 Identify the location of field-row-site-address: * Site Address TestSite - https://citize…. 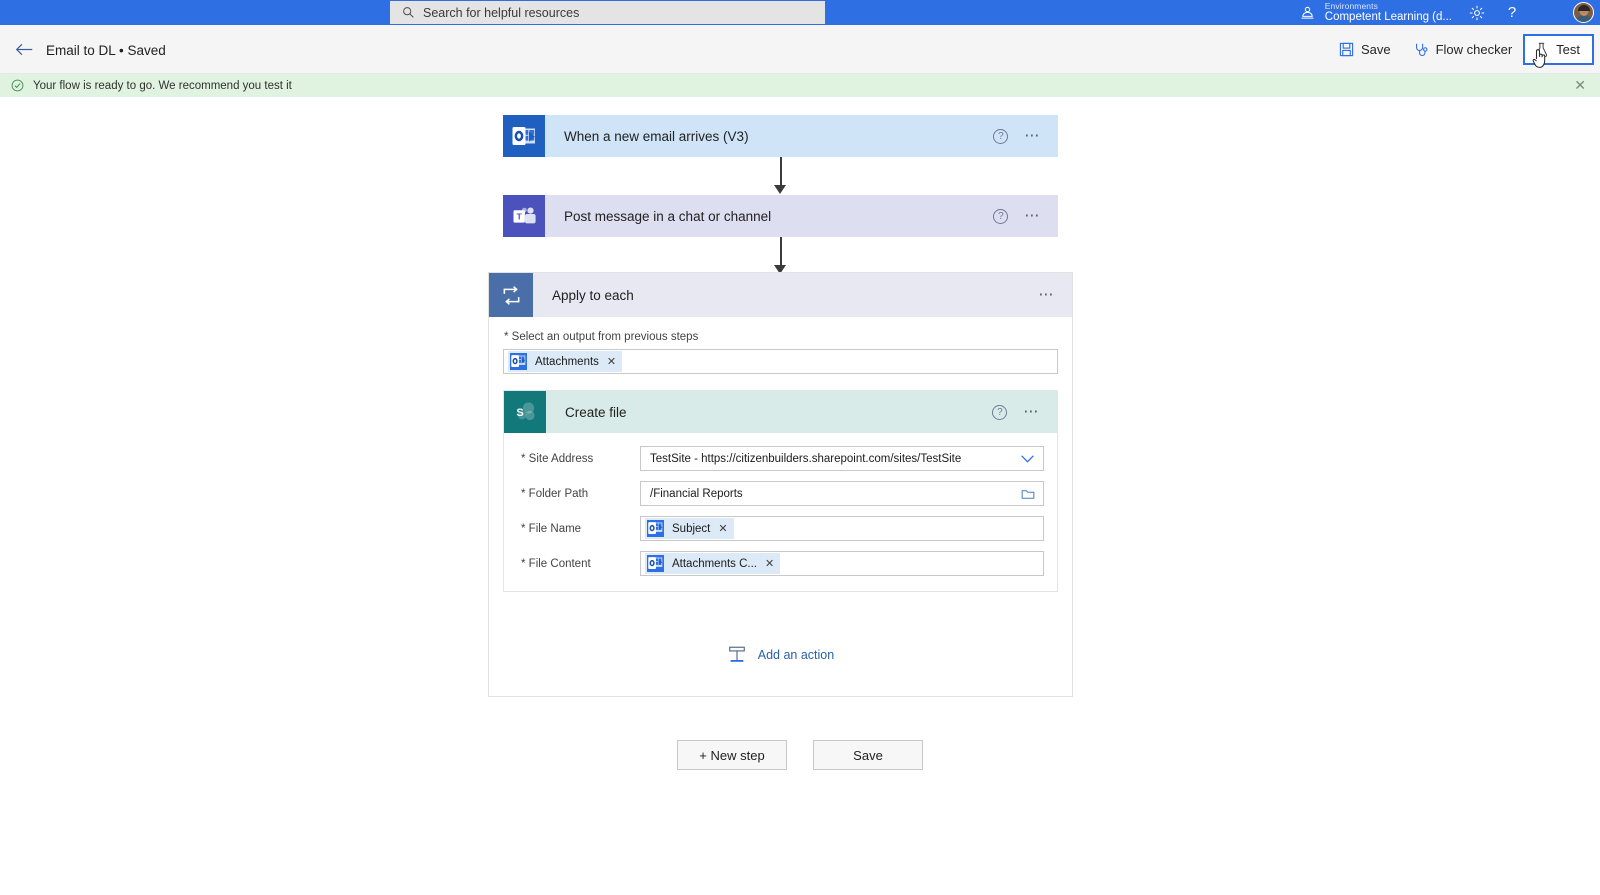
(781, 458).